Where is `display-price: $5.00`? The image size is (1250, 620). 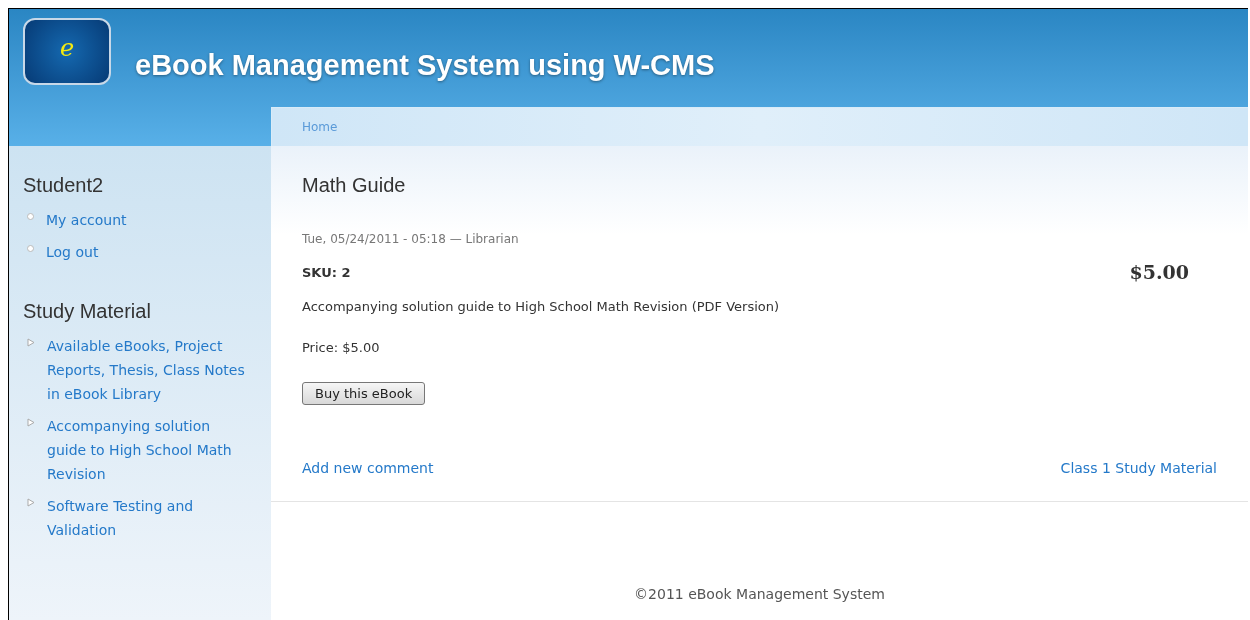
display-price: $5.00 is located at coordinates (1159, 272).